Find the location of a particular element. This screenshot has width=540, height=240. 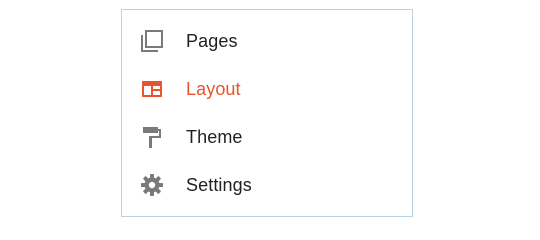

menu-item-settings: Settings is located at coordinates (267, 185).